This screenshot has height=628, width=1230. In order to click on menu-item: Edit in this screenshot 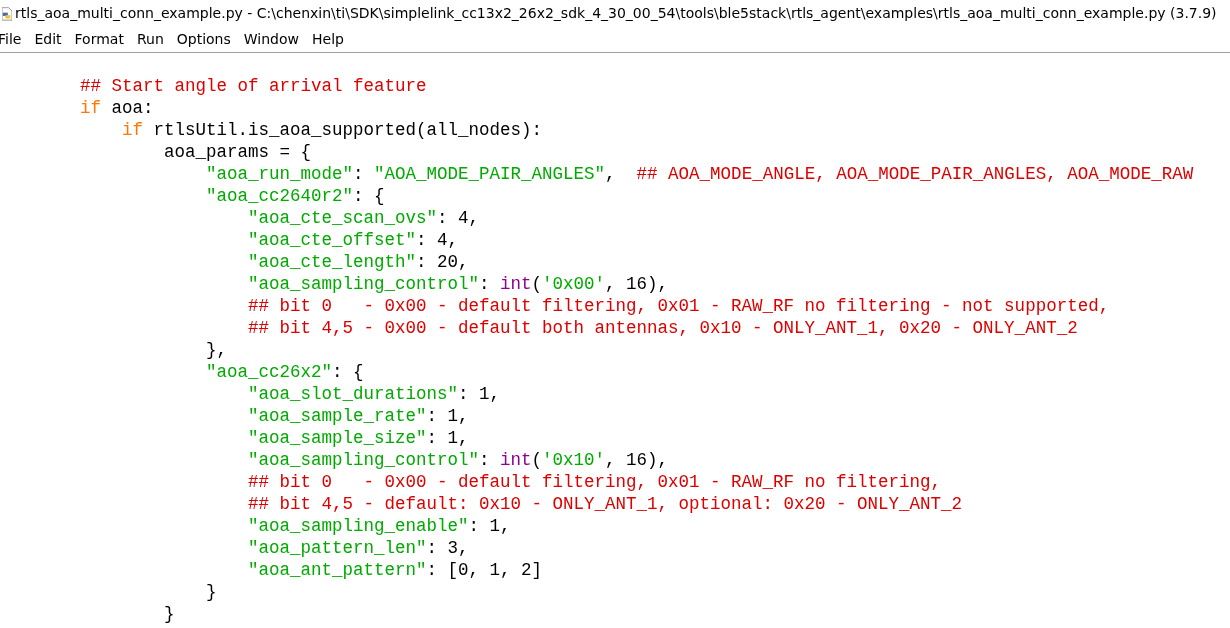, I will do `click(48, 39)`.